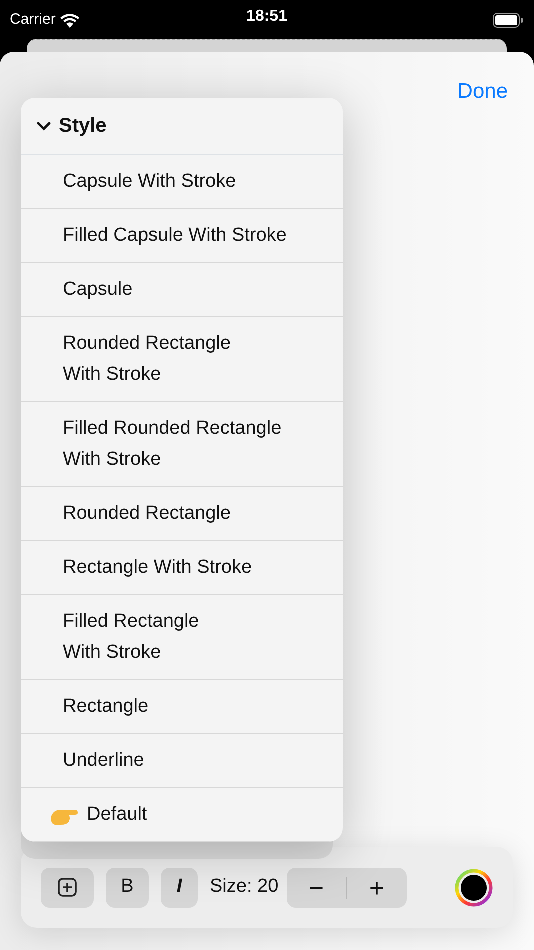  What do you see at coordinates (127, 888) in the screenshot?
I see `bold-button: B` at bounding box center [127, 888].